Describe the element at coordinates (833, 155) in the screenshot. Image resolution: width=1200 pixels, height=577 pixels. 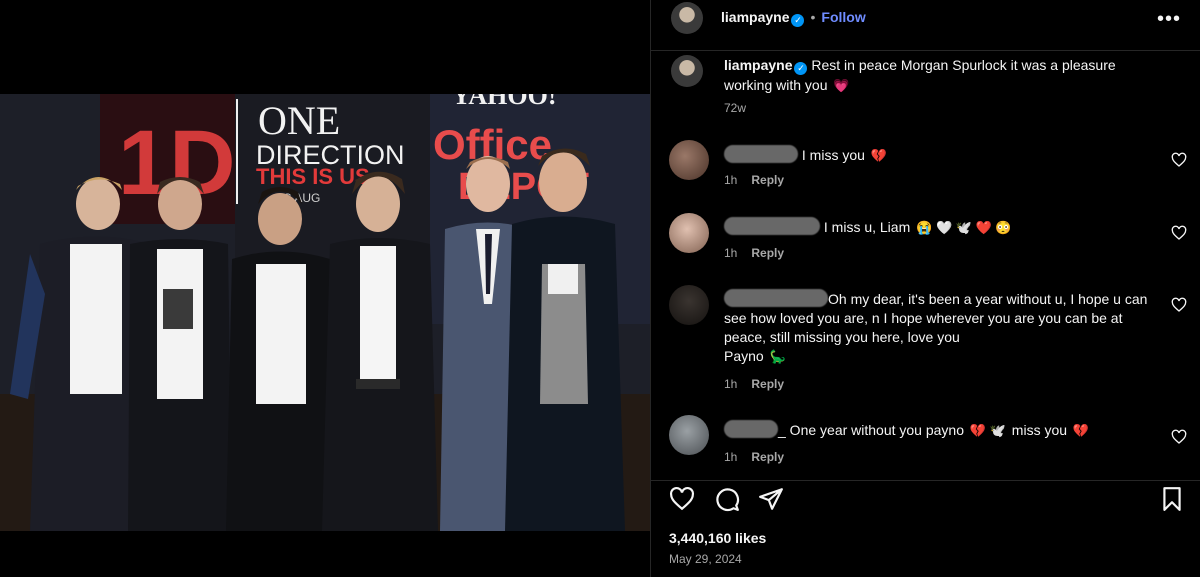
I see `comment-text: I miss you` at that location.